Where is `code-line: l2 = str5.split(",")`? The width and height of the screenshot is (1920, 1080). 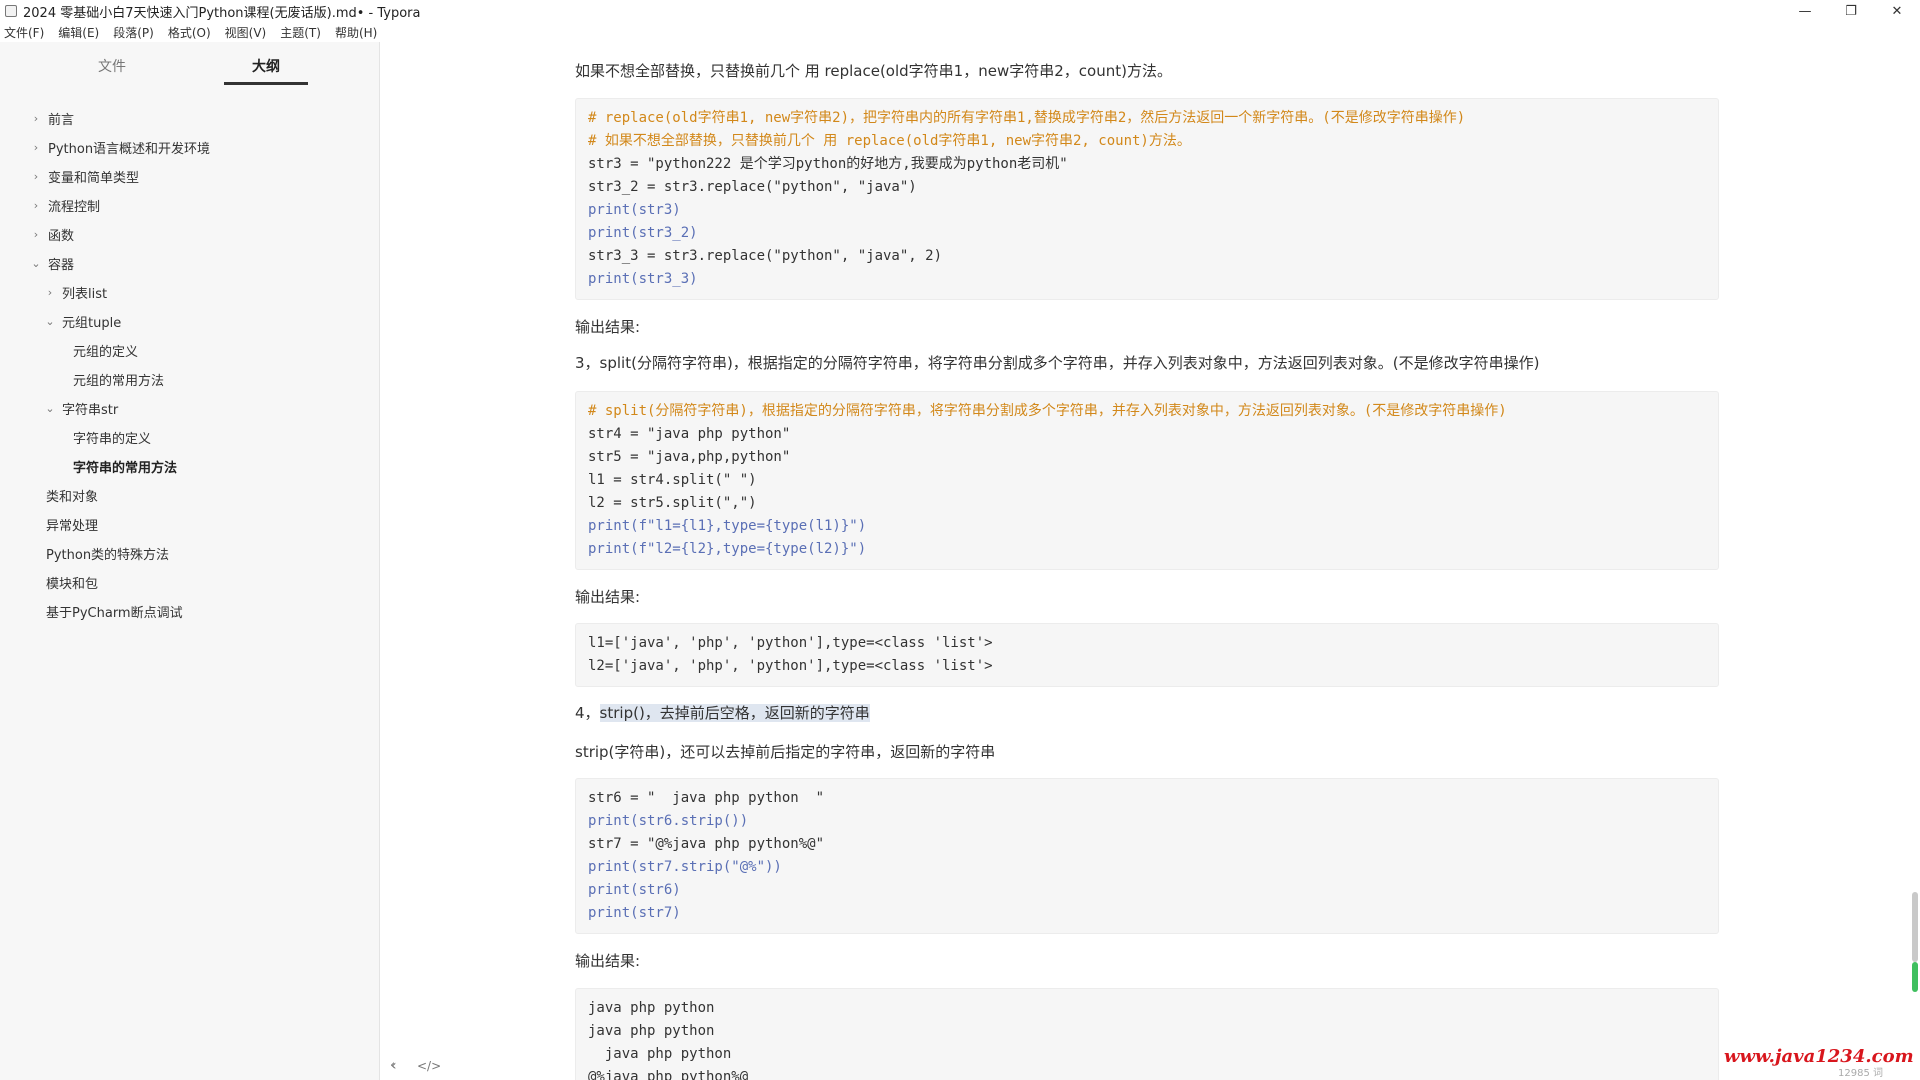
code-line: l2 = str5.split(",") is located at coordinates (672, 503).